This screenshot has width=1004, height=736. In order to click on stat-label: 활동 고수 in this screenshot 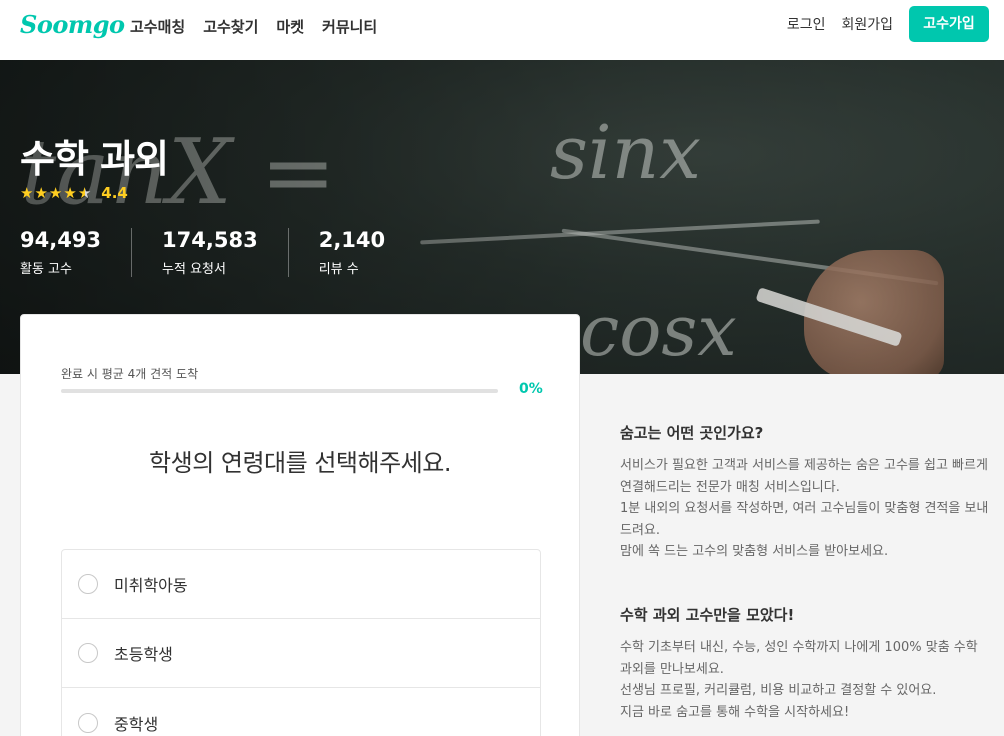, I will do `click(46, 269)`.